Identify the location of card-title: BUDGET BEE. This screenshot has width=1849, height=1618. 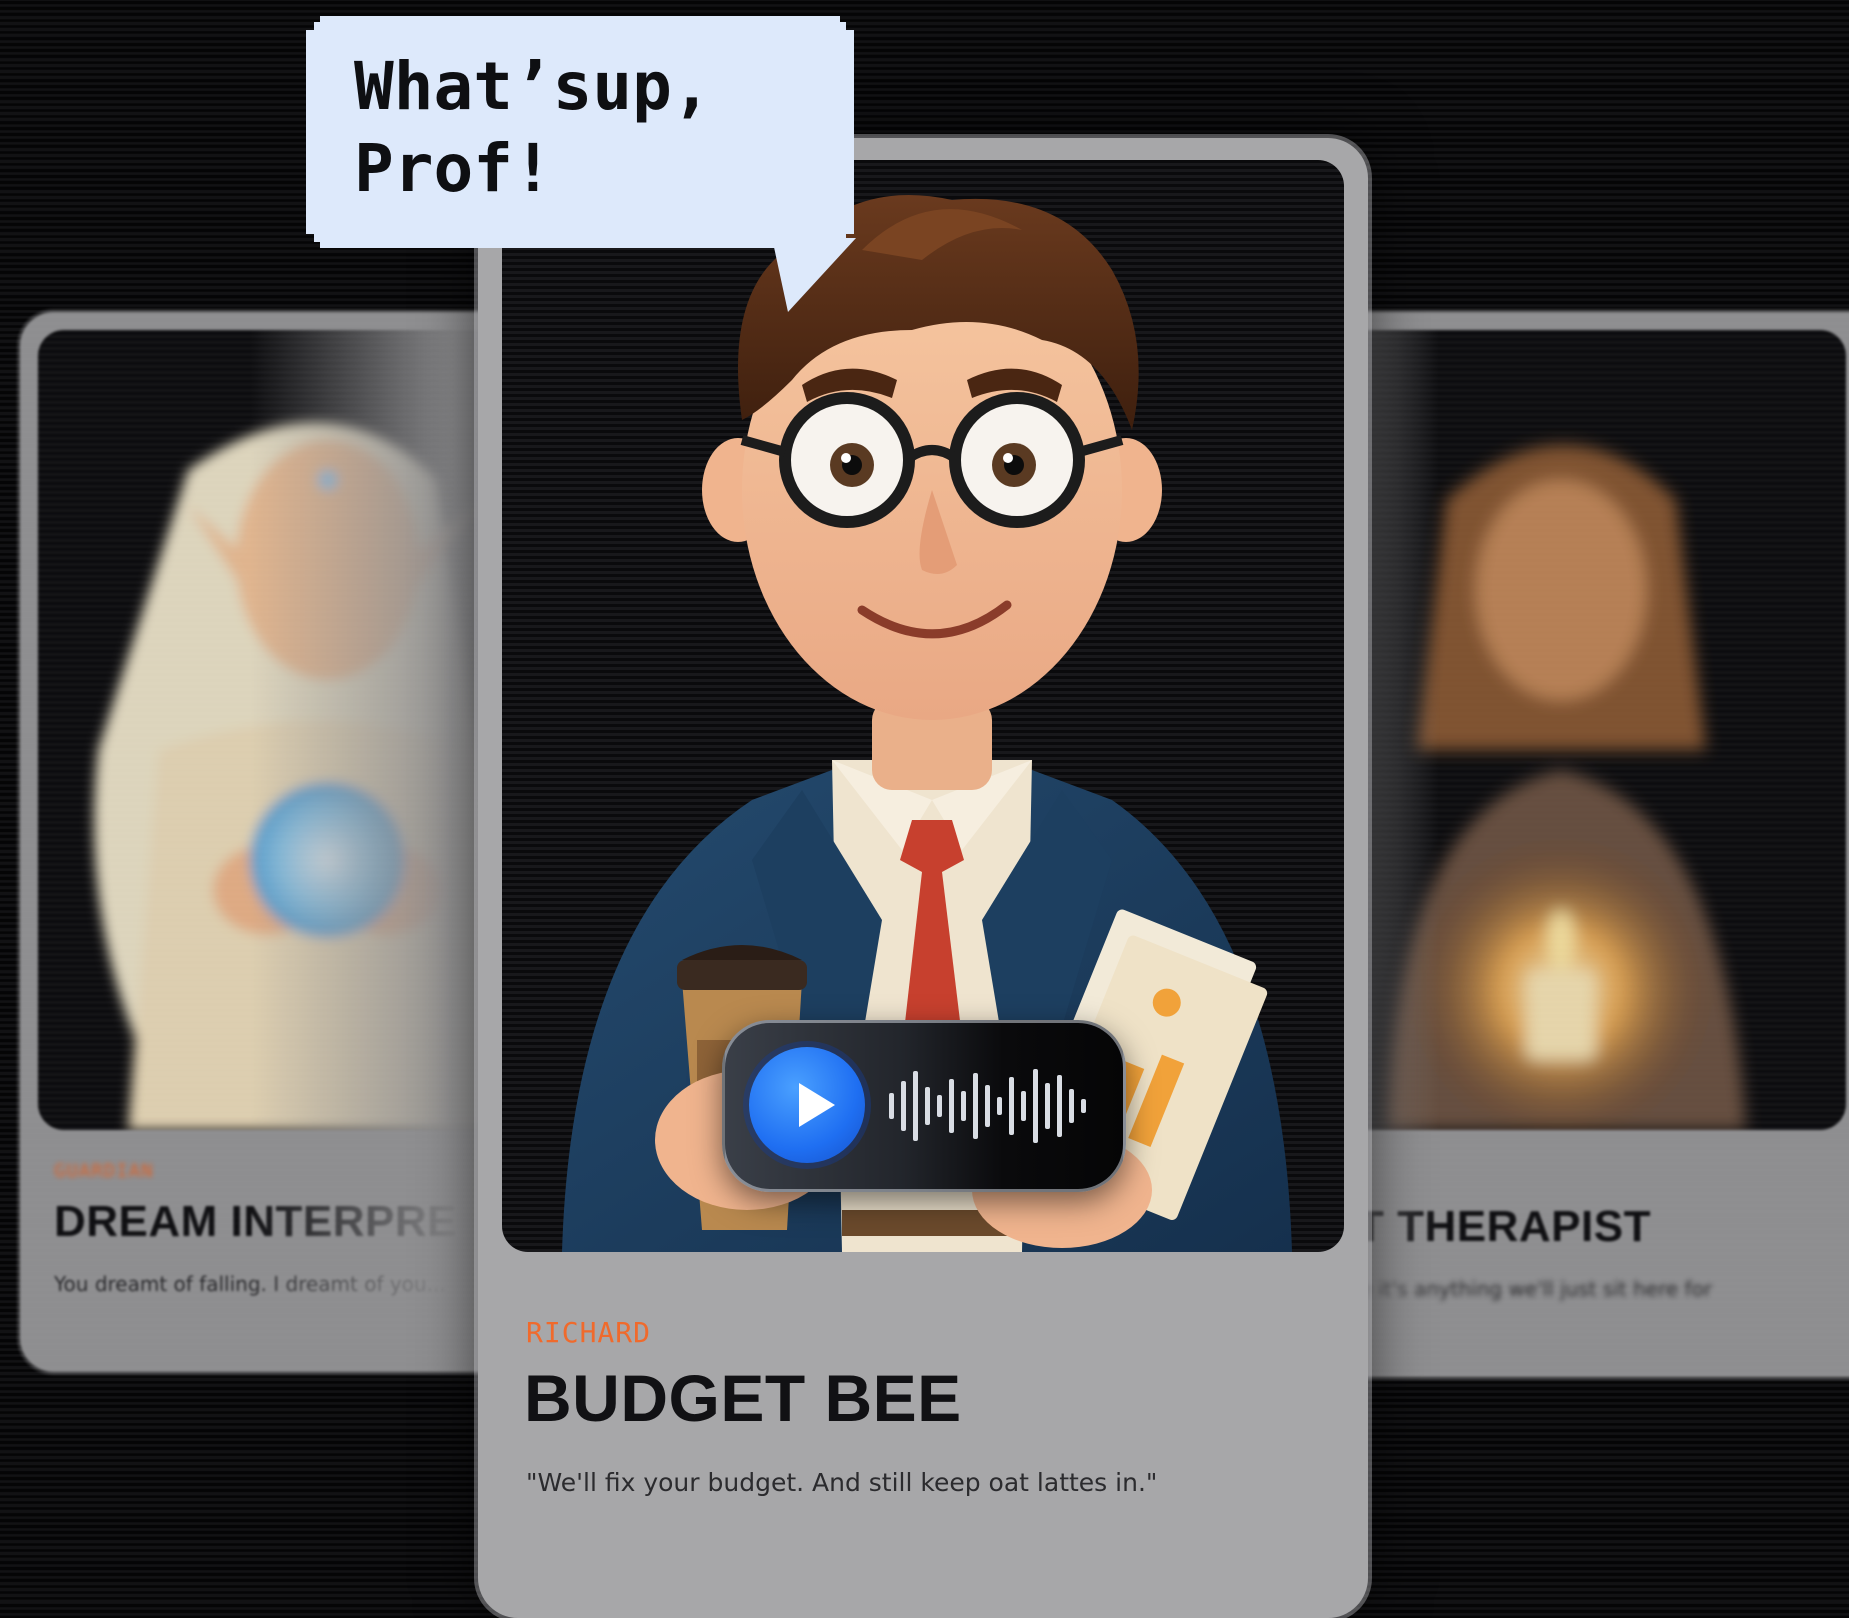
(743, 1398).